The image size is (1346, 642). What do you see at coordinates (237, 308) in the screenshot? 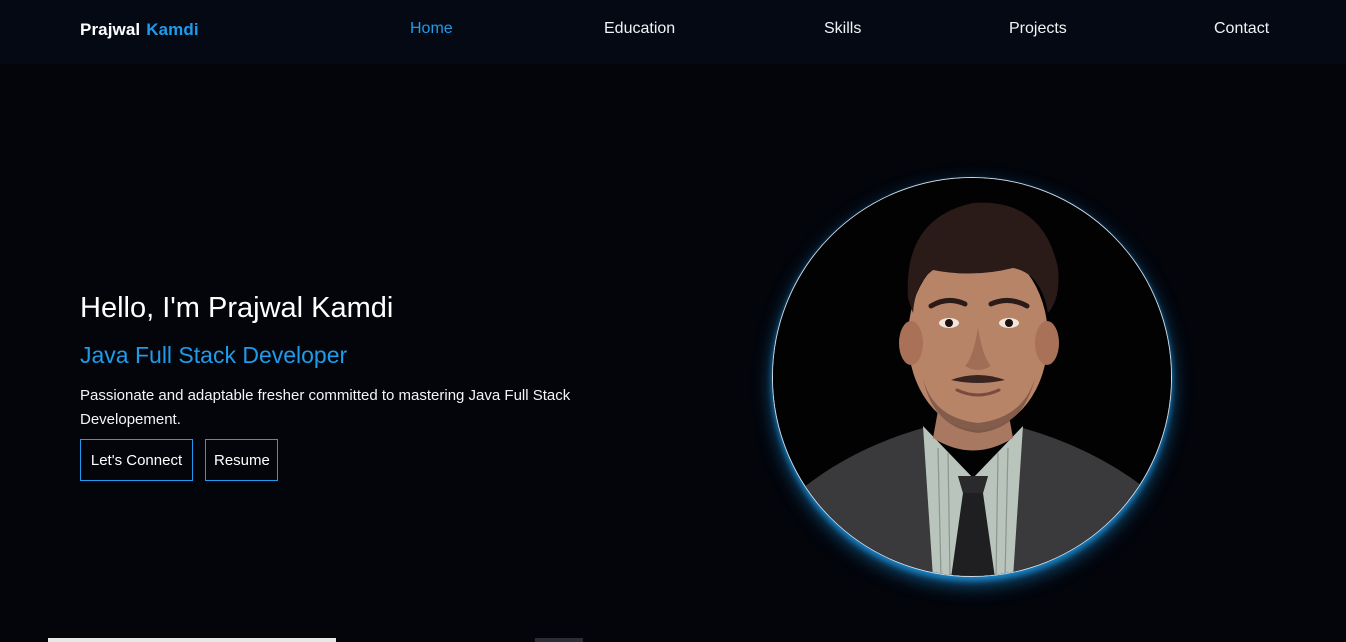
I see `hero-title: Hello, I'm Prajwal Kamdi` at bounding box center [237, 308].